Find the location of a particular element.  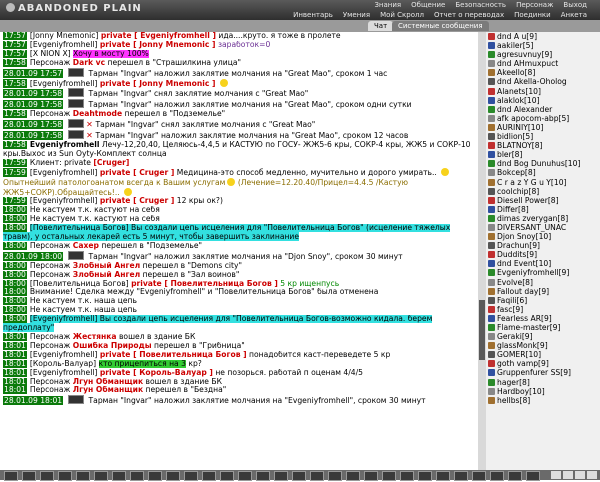

submenu-item: Анкета is located at coordinates (574, 15).